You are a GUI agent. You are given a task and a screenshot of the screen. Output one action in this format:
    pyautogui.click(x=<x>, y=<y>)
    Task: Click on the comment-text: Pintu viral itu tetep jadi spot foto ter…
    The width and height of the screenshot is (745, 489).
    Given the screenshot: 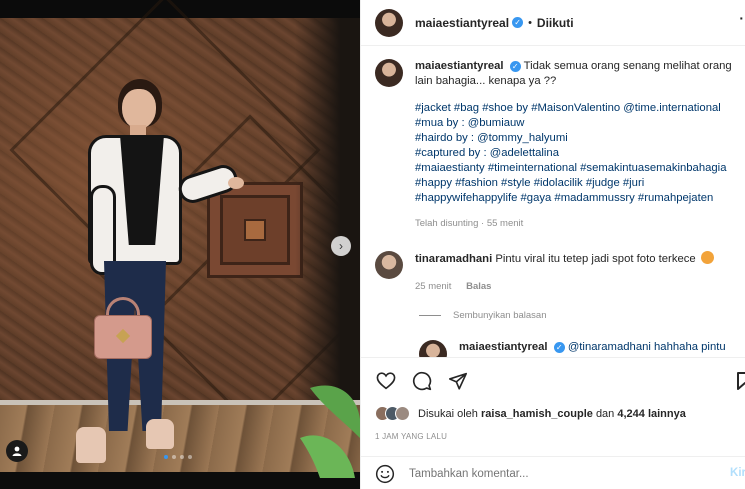 What is the action you would take?
    pyautogui.click(x=595, y=259)
    